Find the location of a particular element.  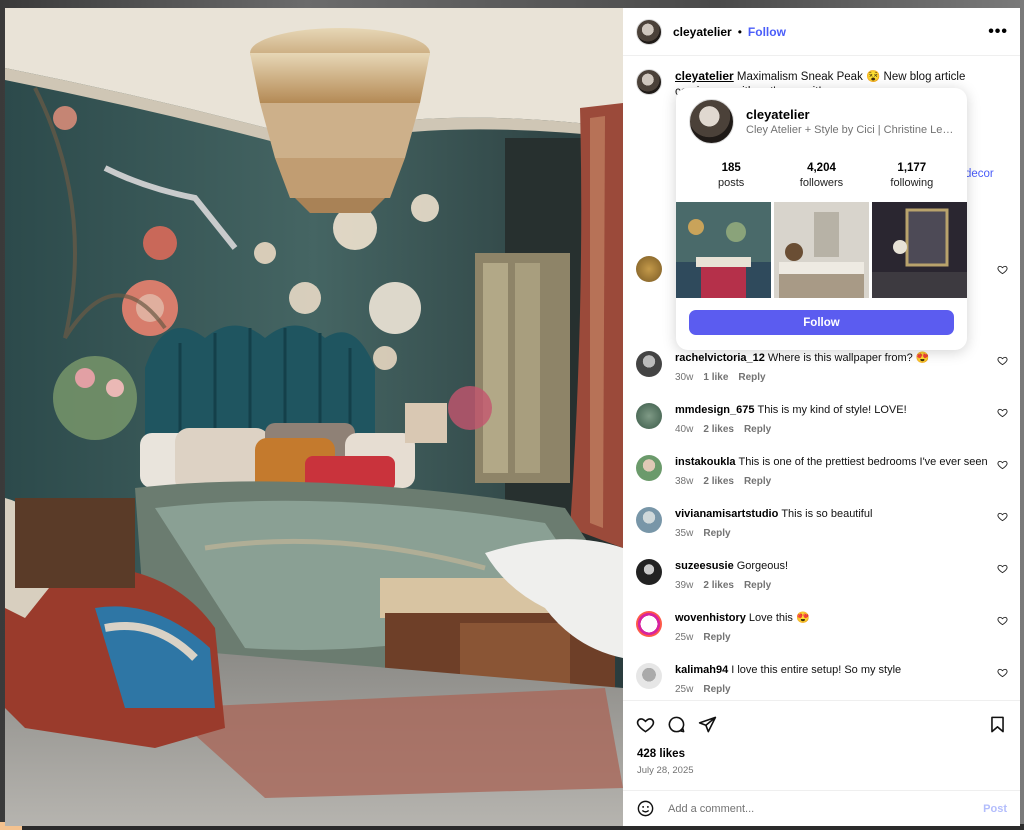

hovercard-username: cleyatelier is located at coordinates (851, 114).